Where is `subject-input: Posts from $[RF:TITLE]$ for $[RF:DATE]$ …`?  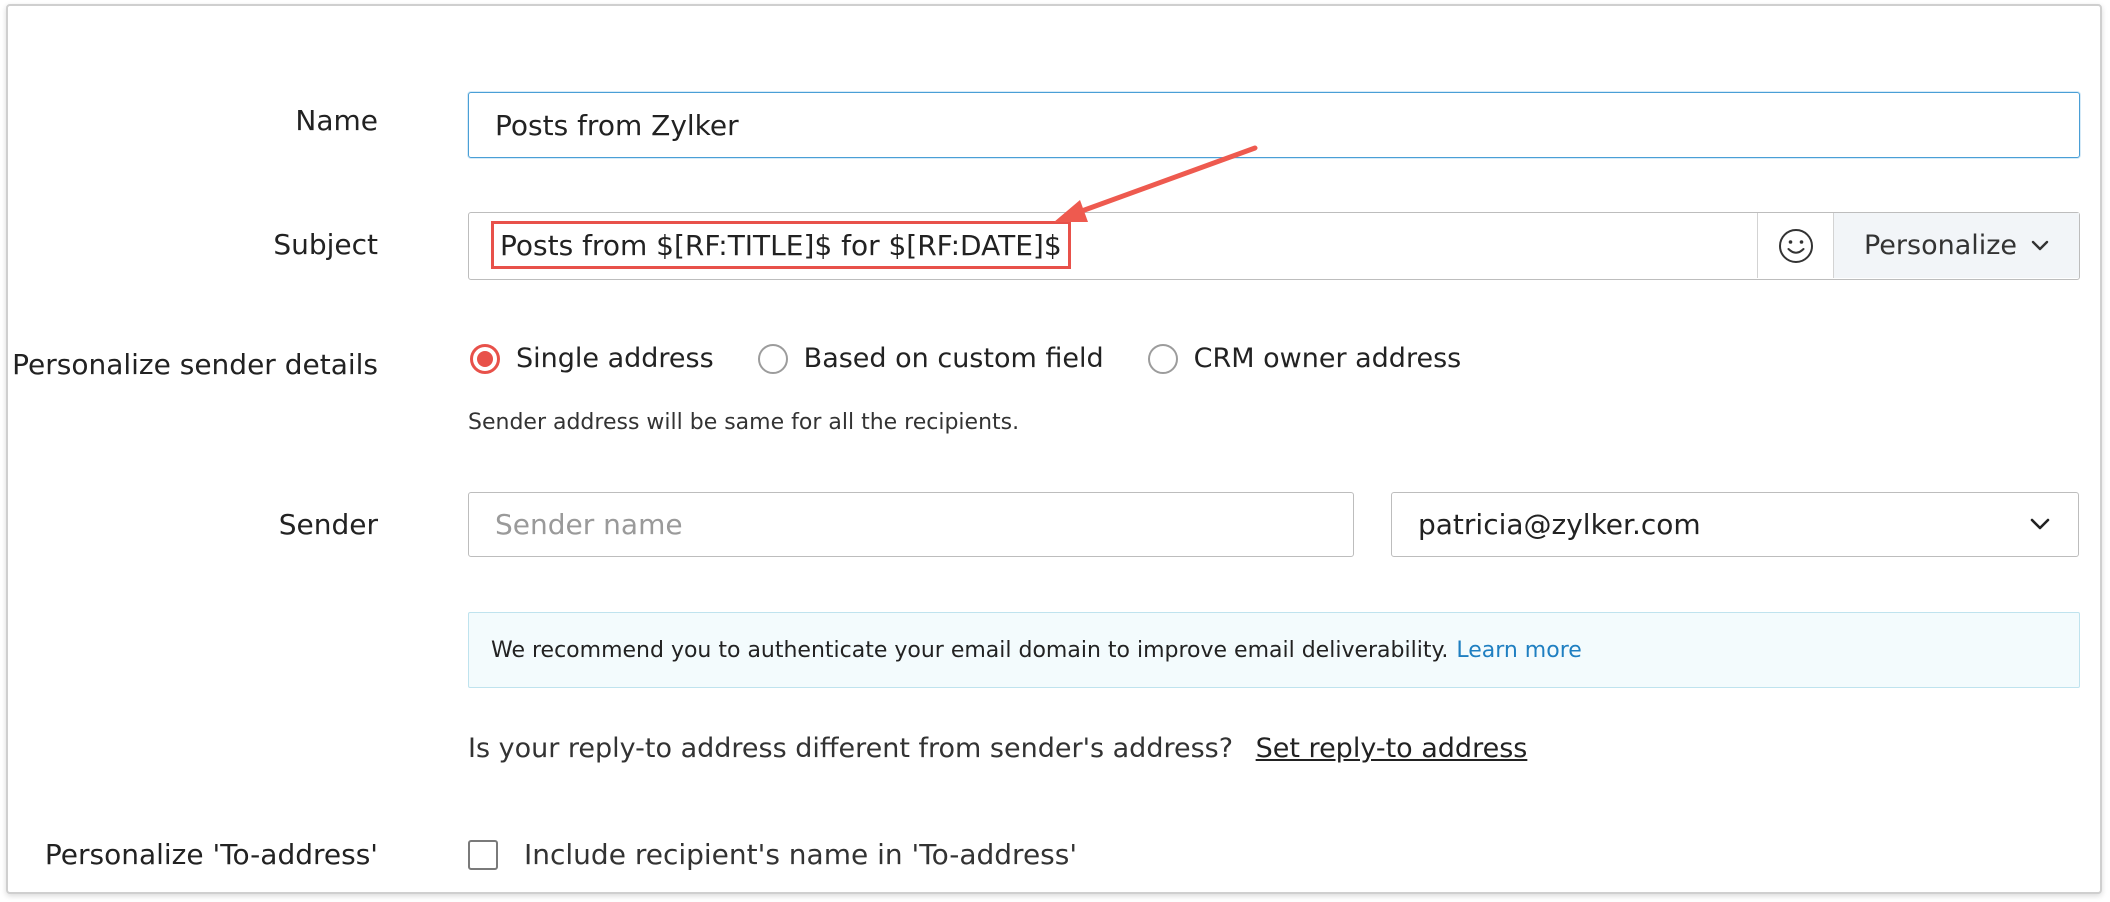 subject-input: Posts from $[RF:TITLE]$ for $[RF:DATE]$ … is located at coordinates (1274, 246).